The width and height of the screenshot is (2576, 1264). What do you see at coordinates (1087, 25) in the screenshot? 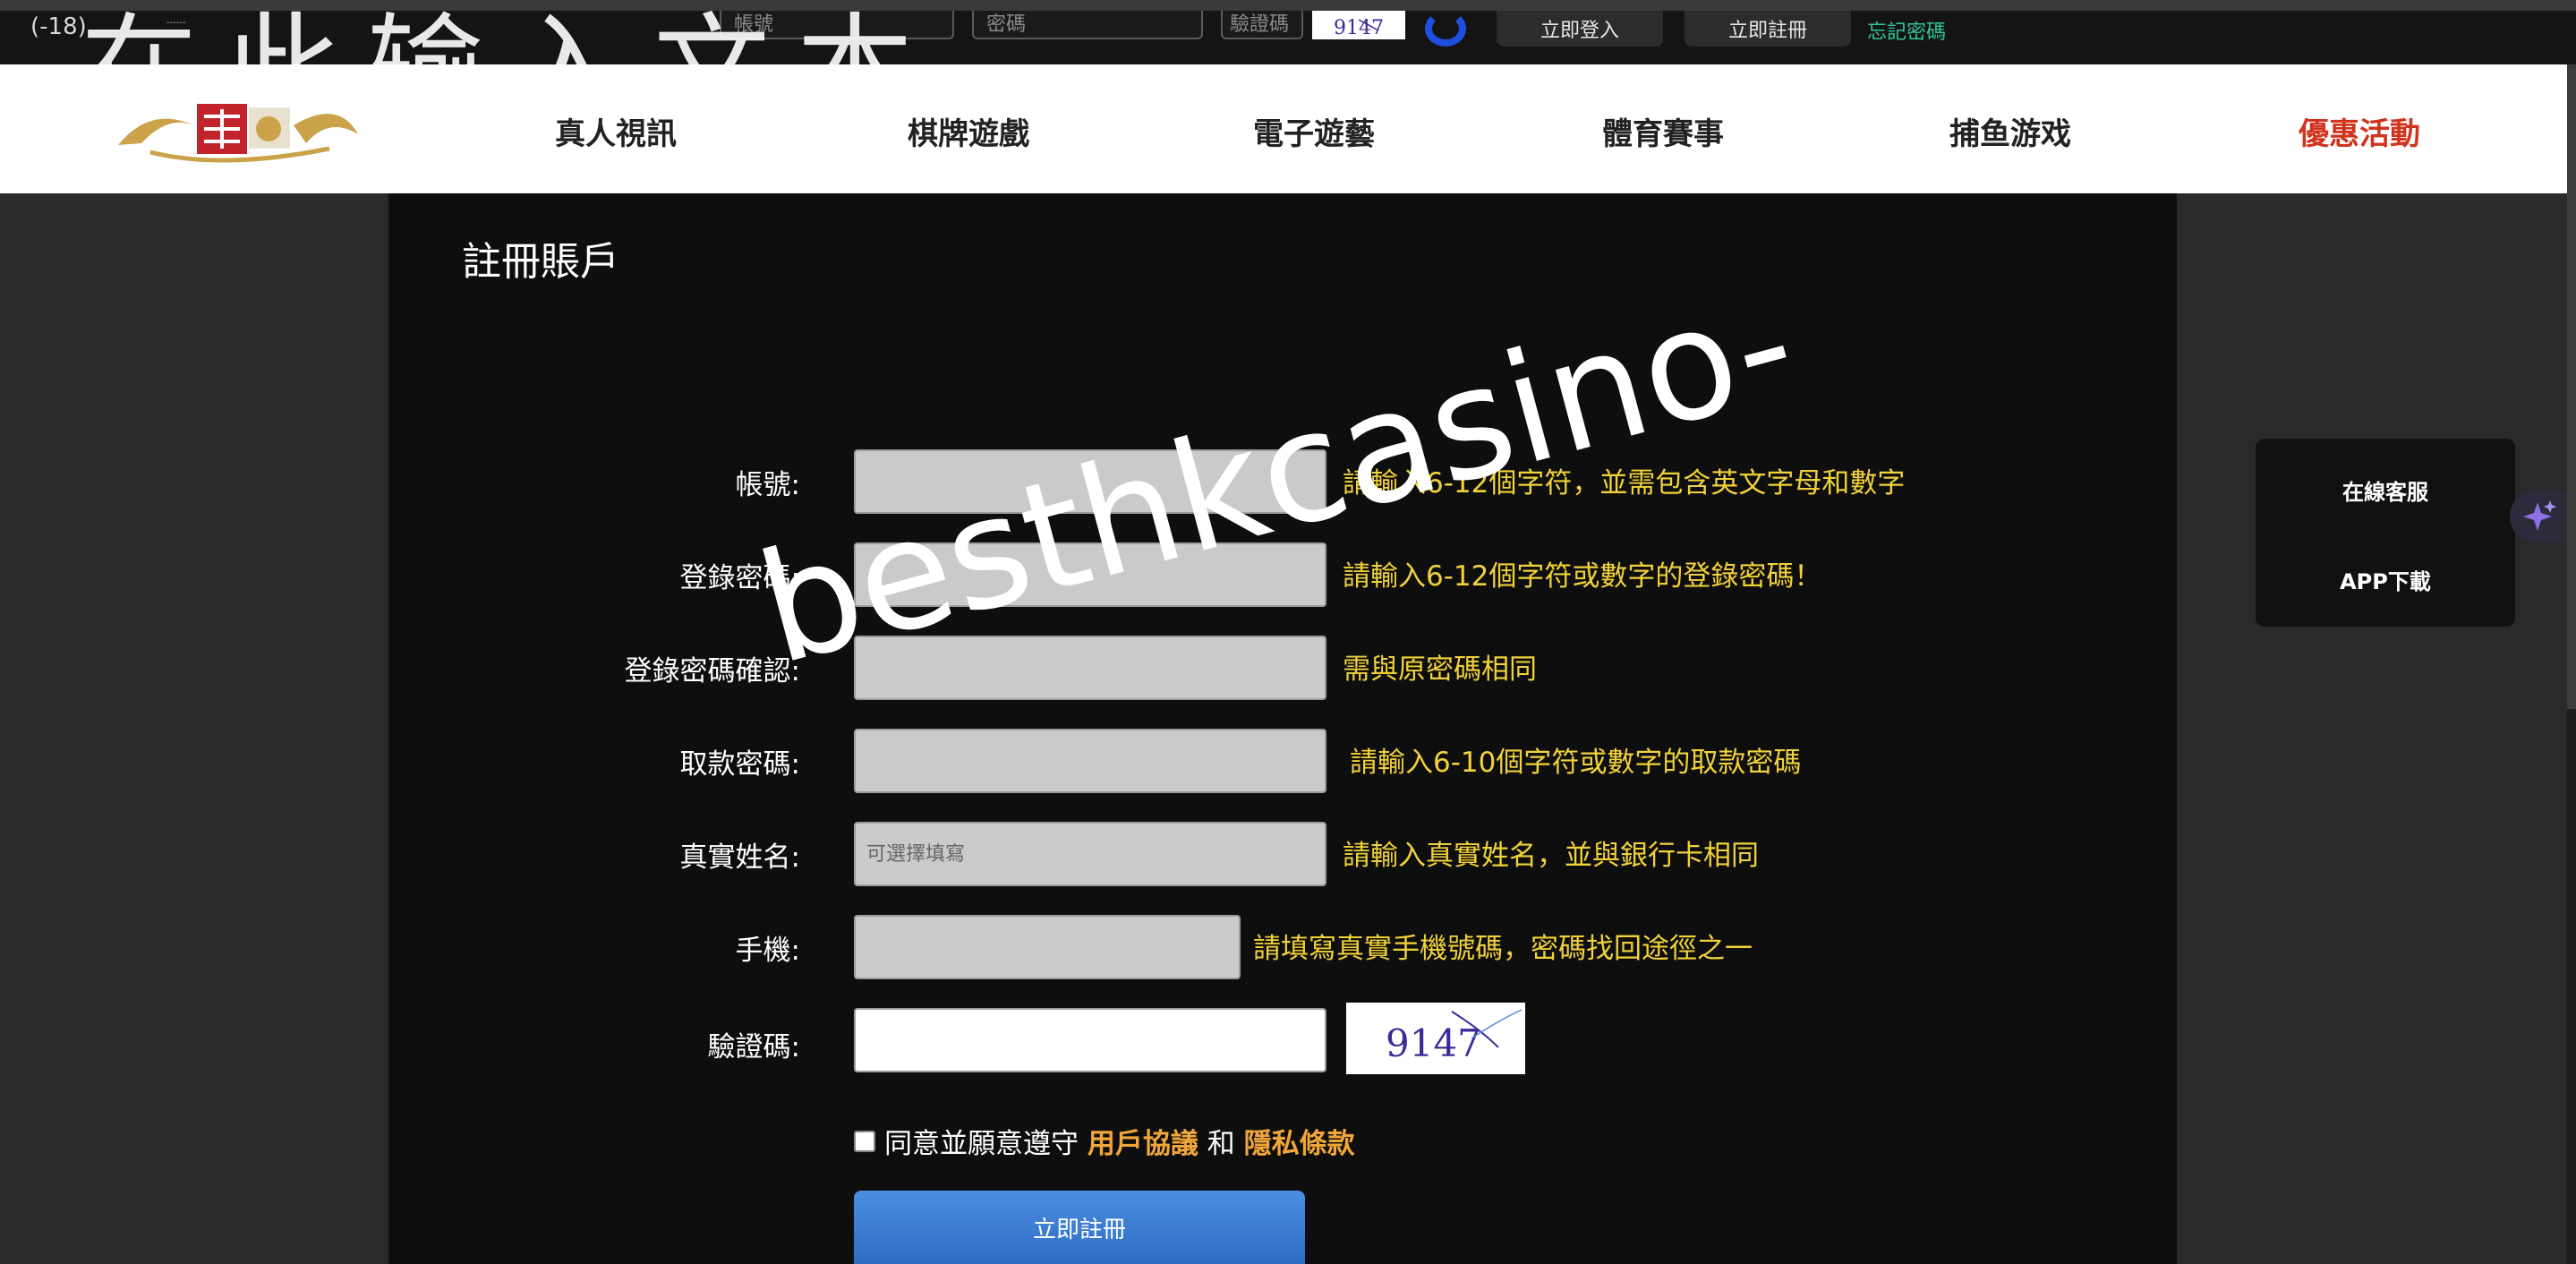
I see `password-input` at bounding box center [1087, 25].